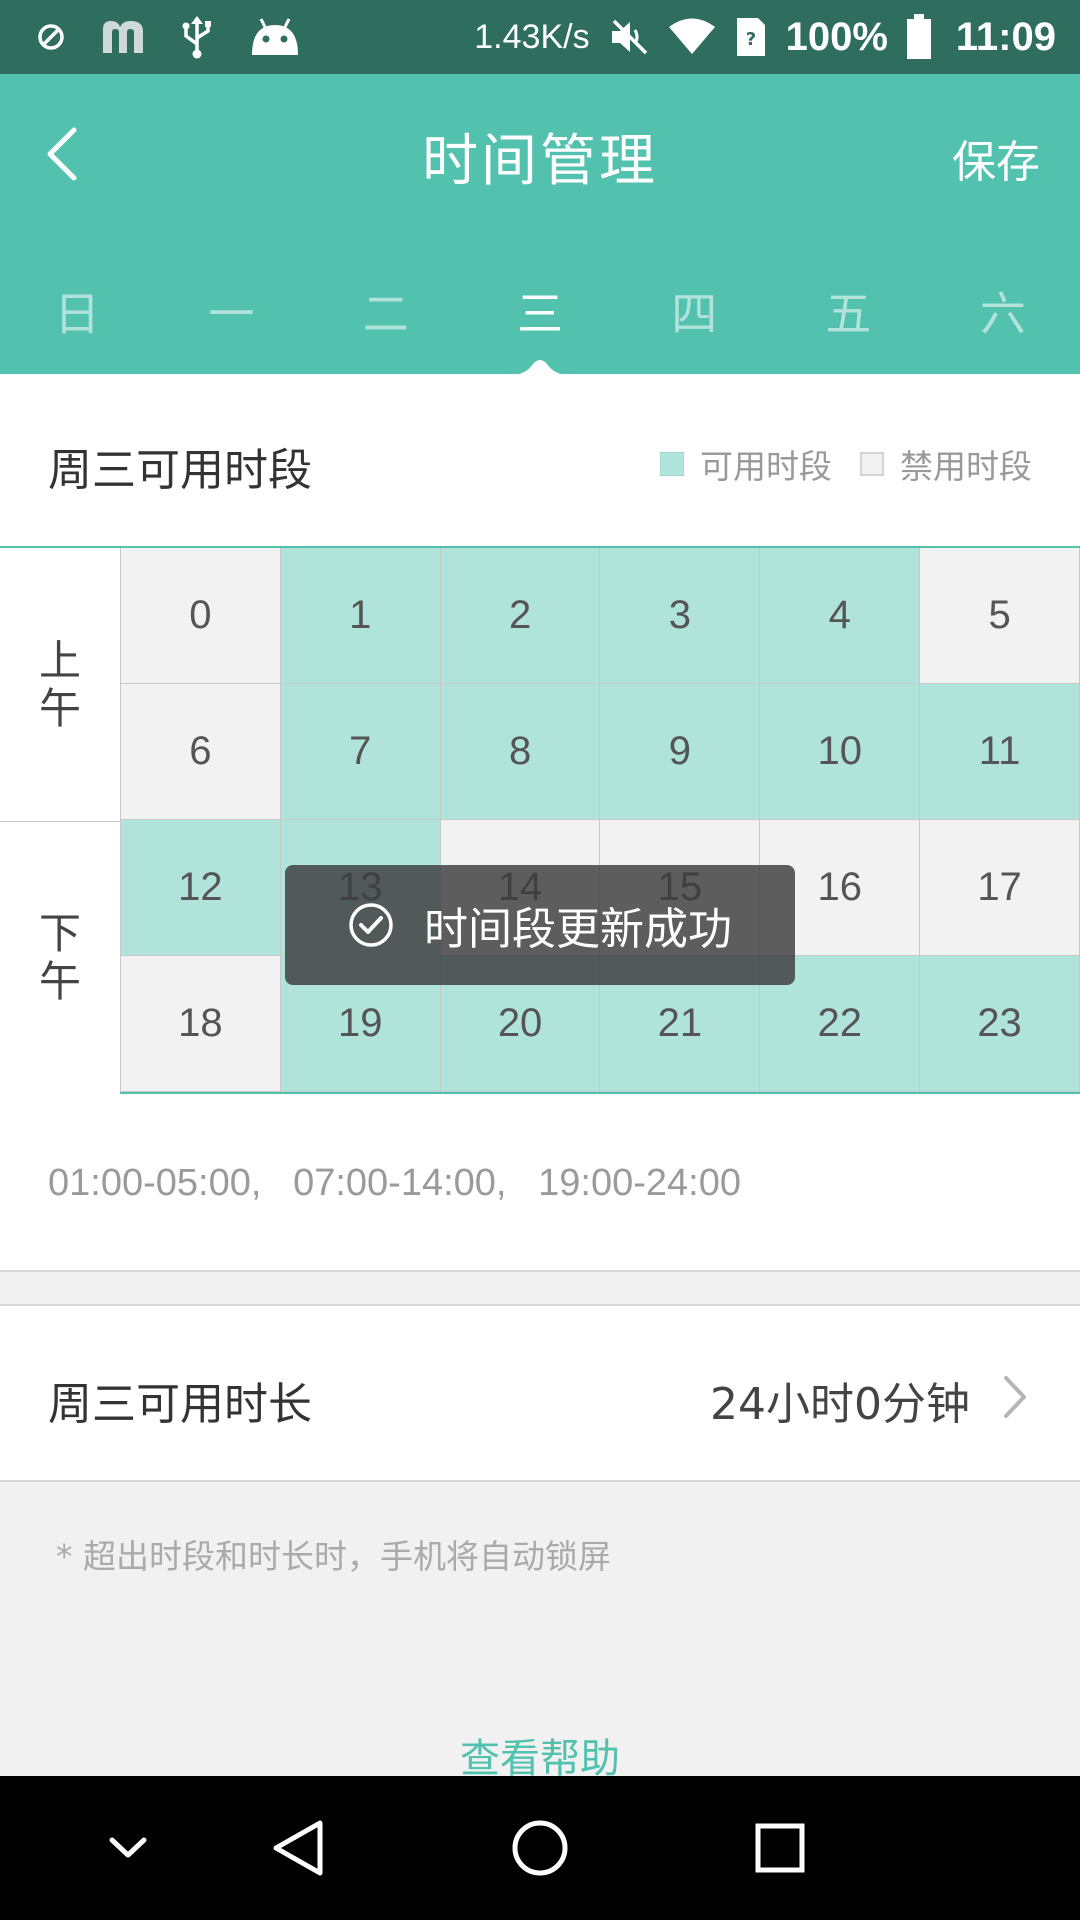 Image resolution: width=1080 pixels, height=1920 pixels. Describe the element at coordinates (540, 368) in the screenshot. I see `active-tab-indicator` at that location.